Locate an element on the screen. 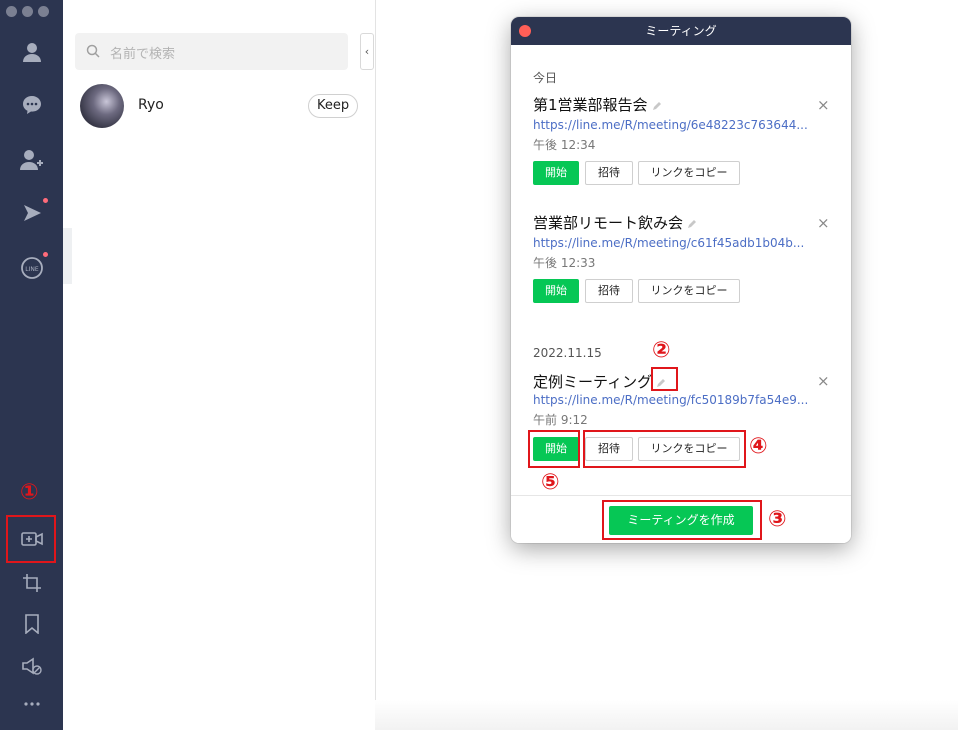 Image resolution: width=958 pixels, height=730 pixels. meeting-title: 第1営業部報告会 is located at coordinates (598, 104).